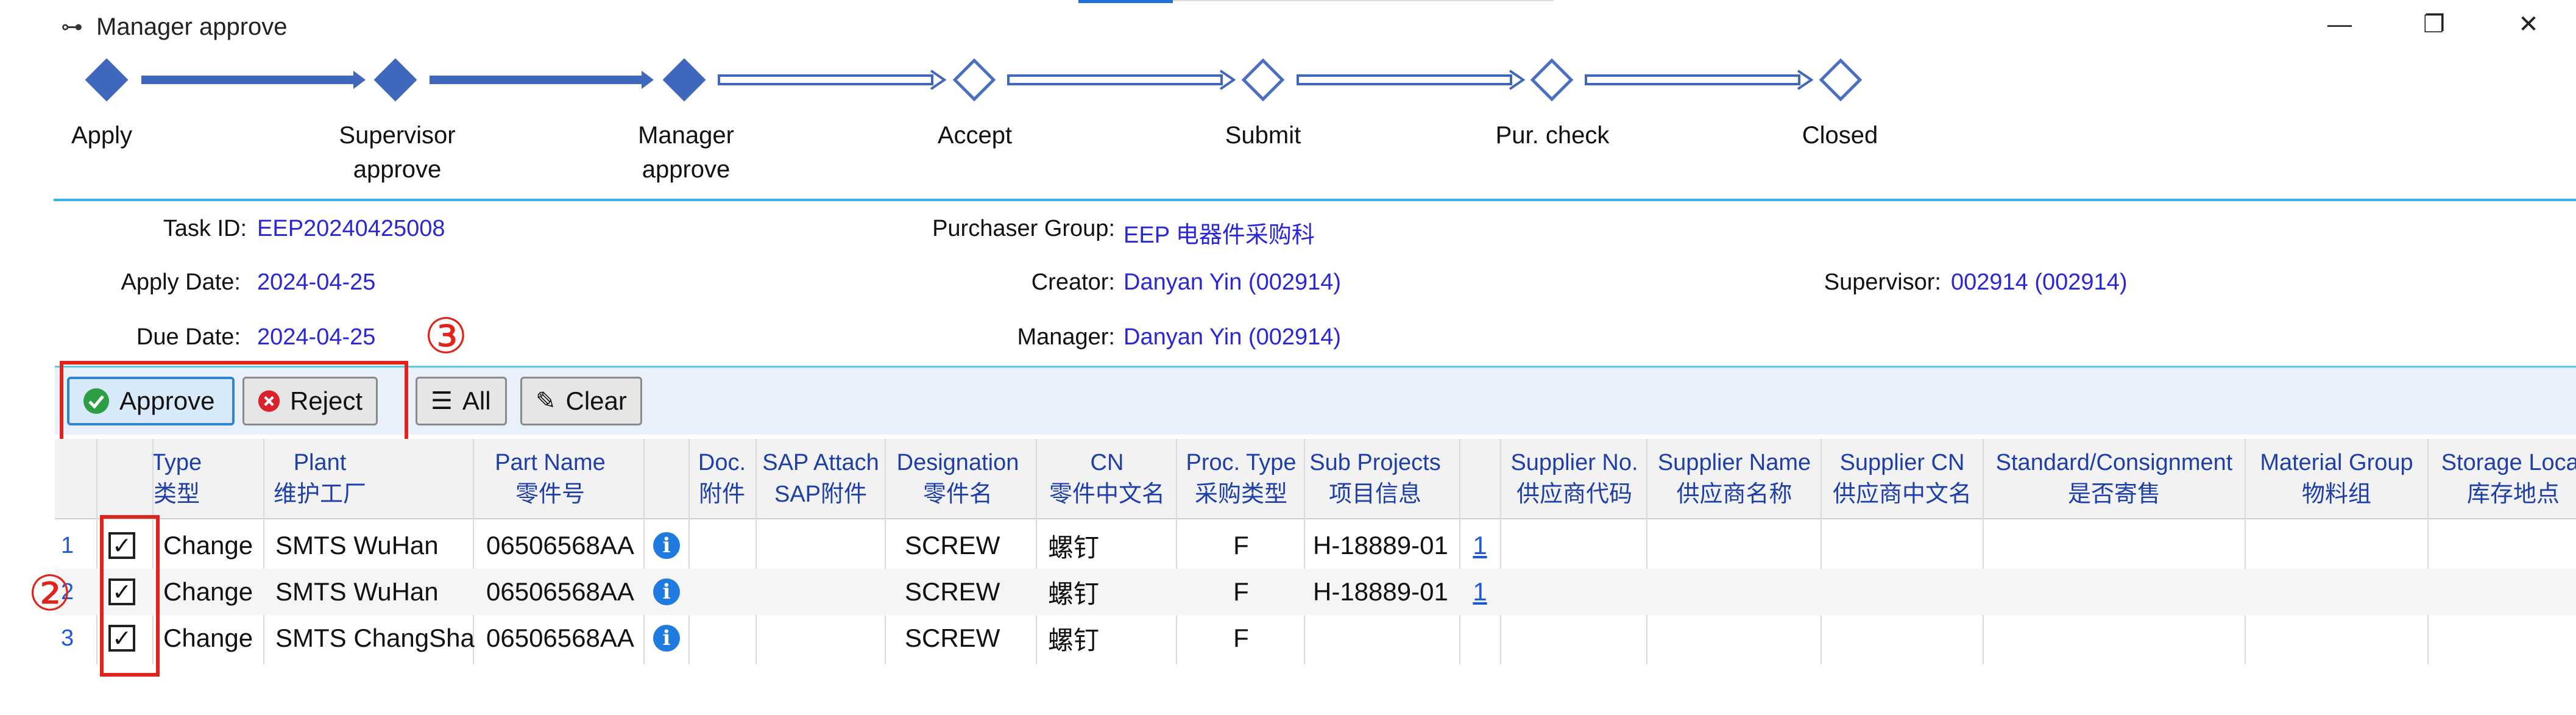  Describe the element at coordinates (1263, 135) in the screenshot. I see `workflow-step-submit-label: Submit` at that location.